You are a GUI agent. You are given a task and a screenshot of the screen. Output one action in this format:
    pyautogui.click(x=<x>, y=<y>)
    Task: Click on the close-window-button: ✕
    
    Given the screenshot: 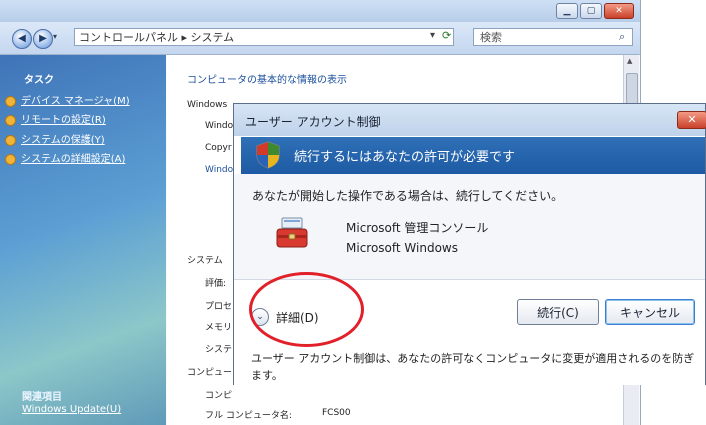 What is the action you would take?
    pyautogui.click(x=619, y=11)
    